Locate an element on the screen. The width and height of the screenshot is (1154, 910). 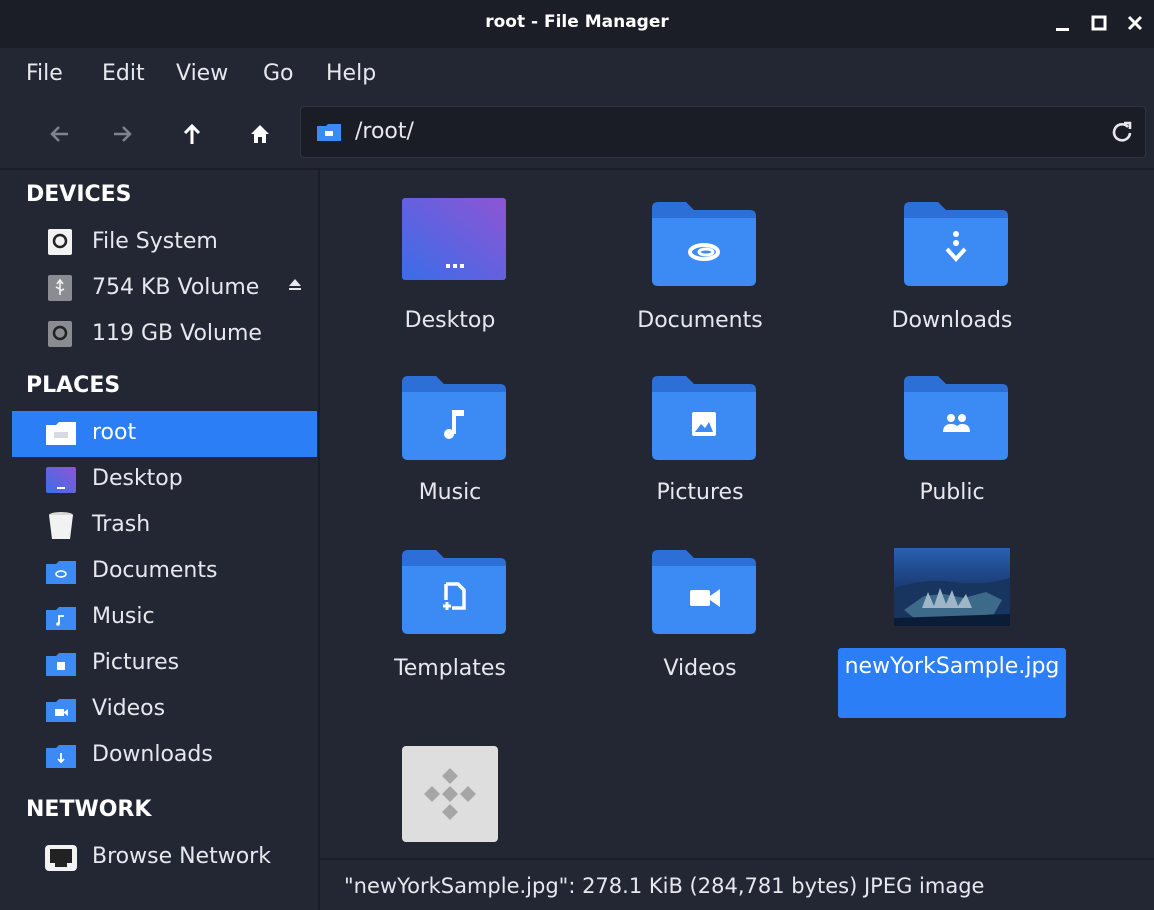
sidebar-item-trash: Trash is located at coordinates (164, 526).